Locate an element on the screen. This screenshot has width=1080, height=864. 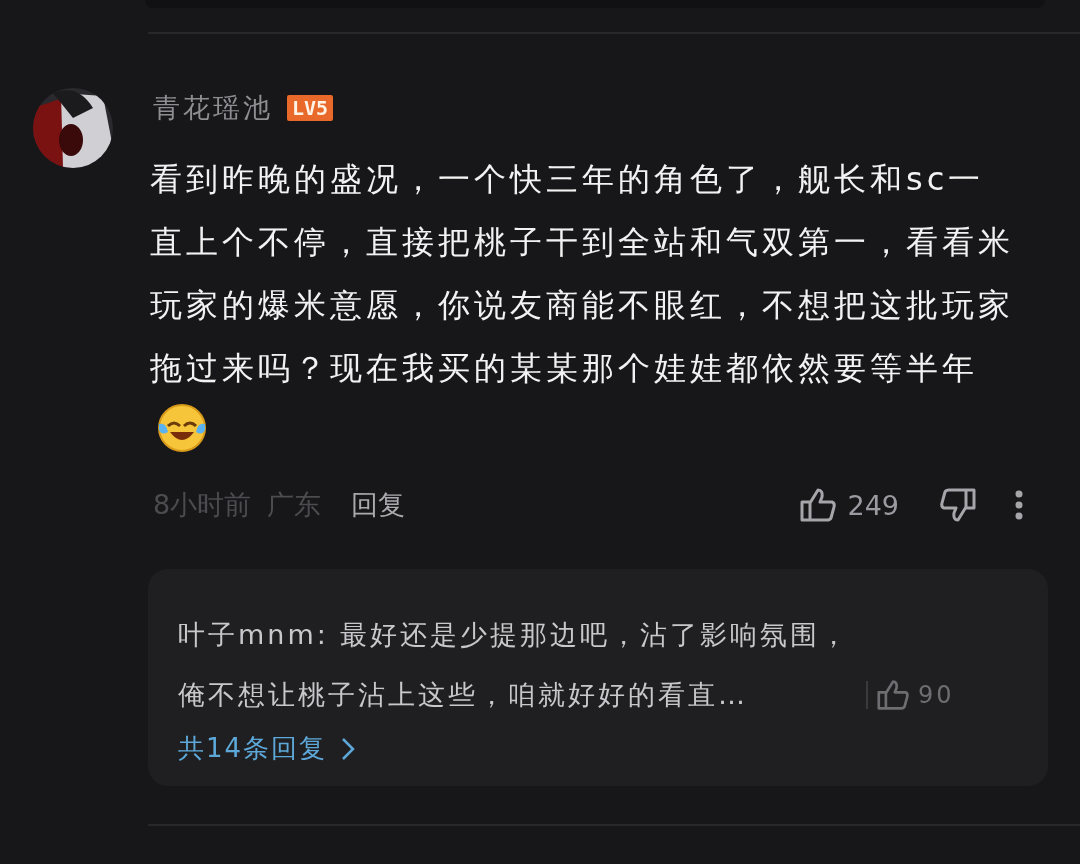
laughing-crying-emoji-icon is located at coordinates (182, 428).